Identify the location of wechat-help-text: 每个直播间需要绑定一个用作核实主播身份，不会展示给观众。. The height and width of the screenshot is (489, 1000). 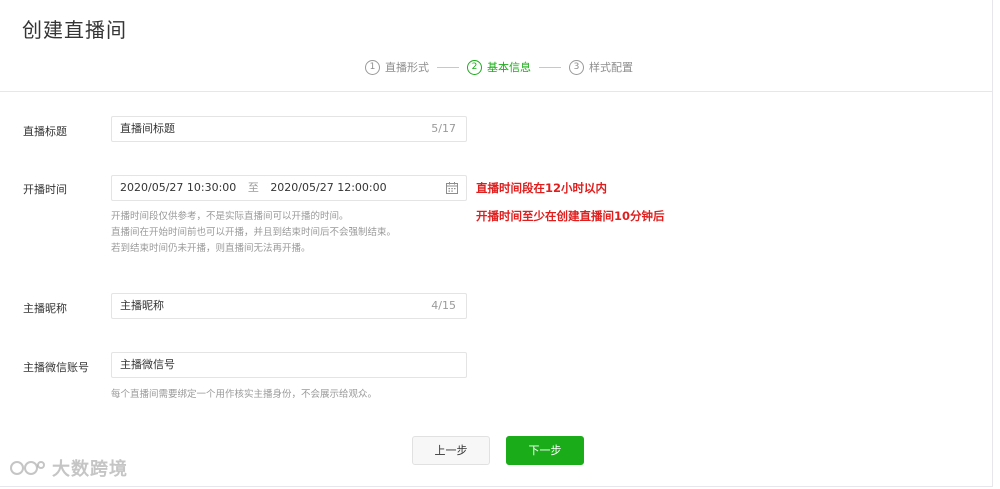
(244, 394).